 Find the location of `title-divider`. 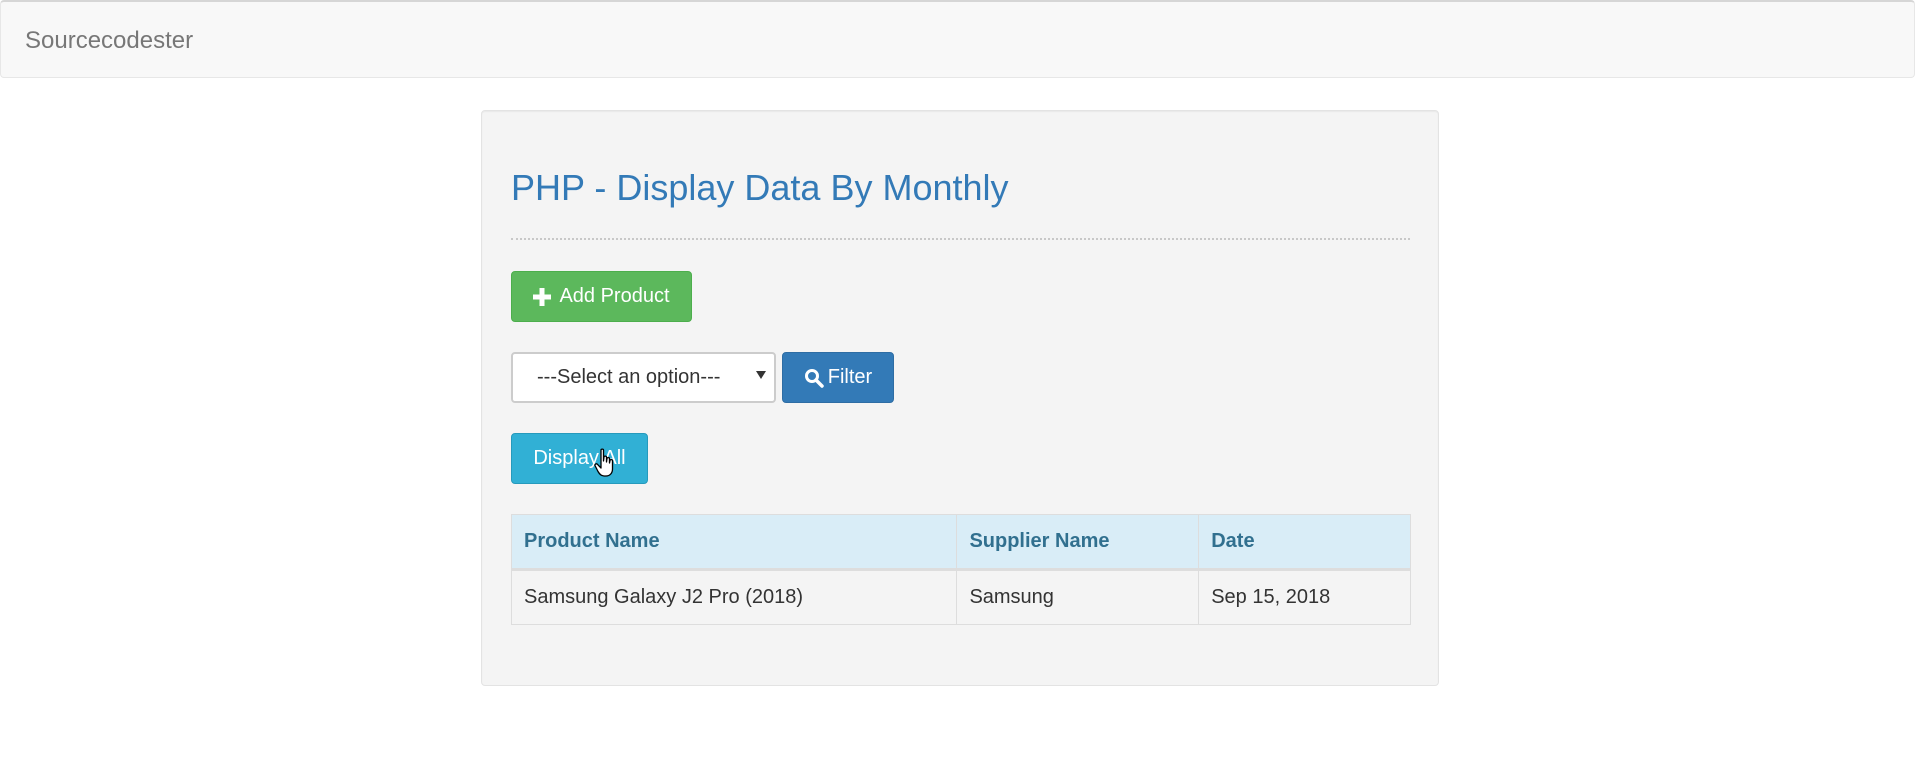

title-divider is located at coordinates (960, 239).